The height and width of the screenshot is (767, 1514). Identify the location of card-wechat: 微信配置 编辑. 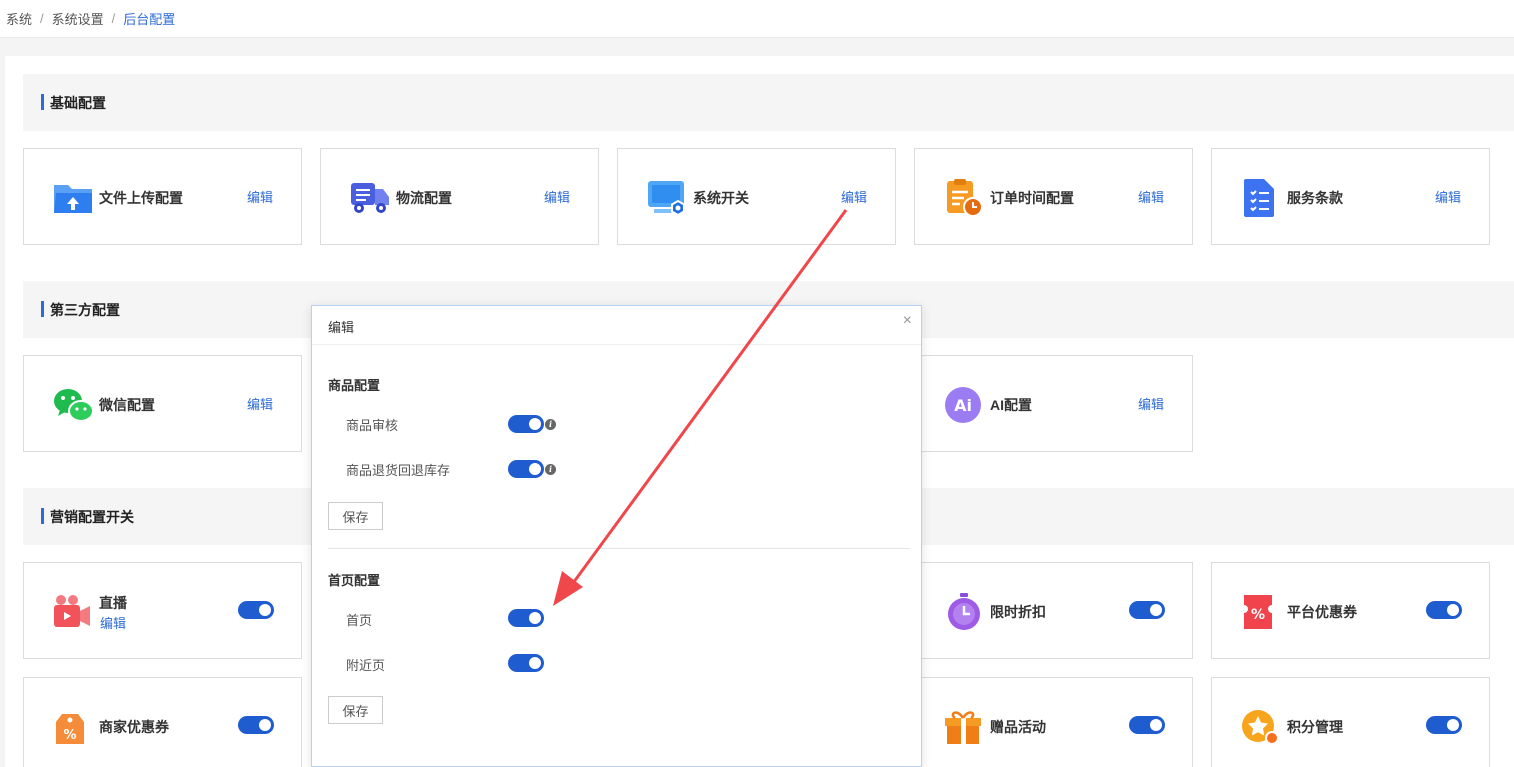
(162, 403).